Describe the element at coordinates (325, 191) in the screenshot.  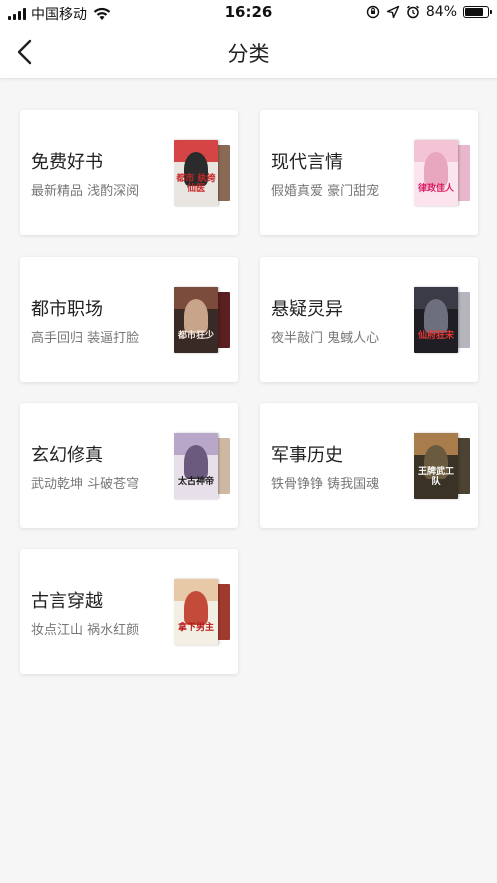
I see `category-subtitle: 假婚真爱 豪门甜宠` at that location.